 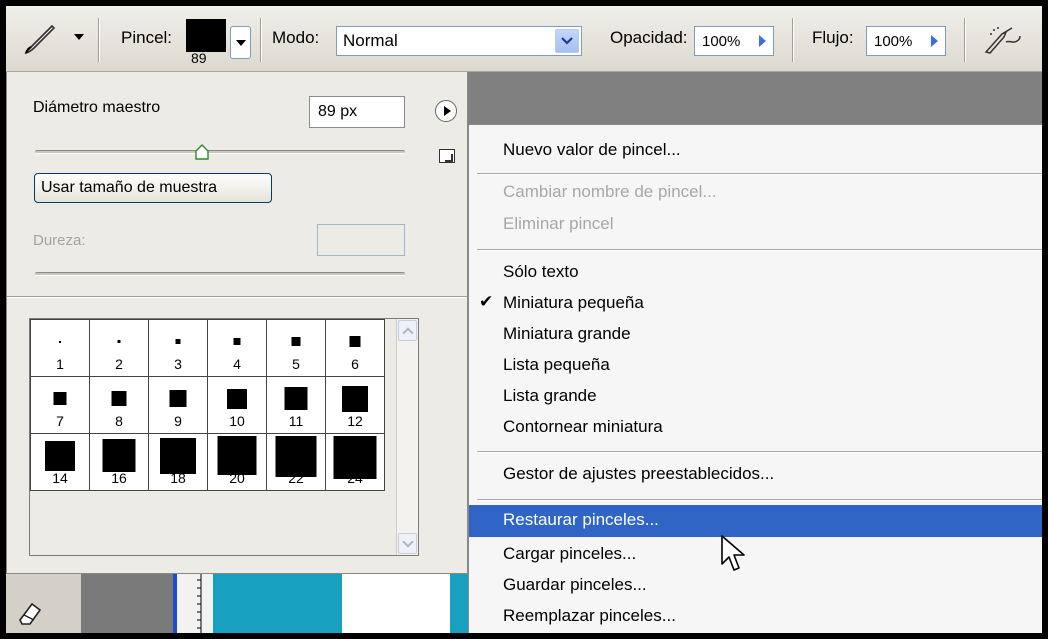 What do you see at coordinates (355, 348) in the screenshot?
I see `brush-preset-cell: 6` at bounding box center [355, 348].